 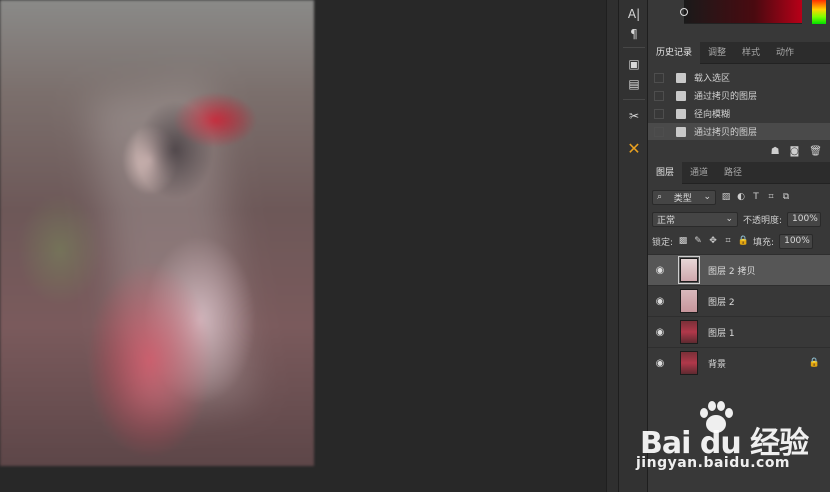 What do you see at coordinates (665, 173) in the screenshot?
I see `tab-layers: 图层` at bounding box center [665, 173].